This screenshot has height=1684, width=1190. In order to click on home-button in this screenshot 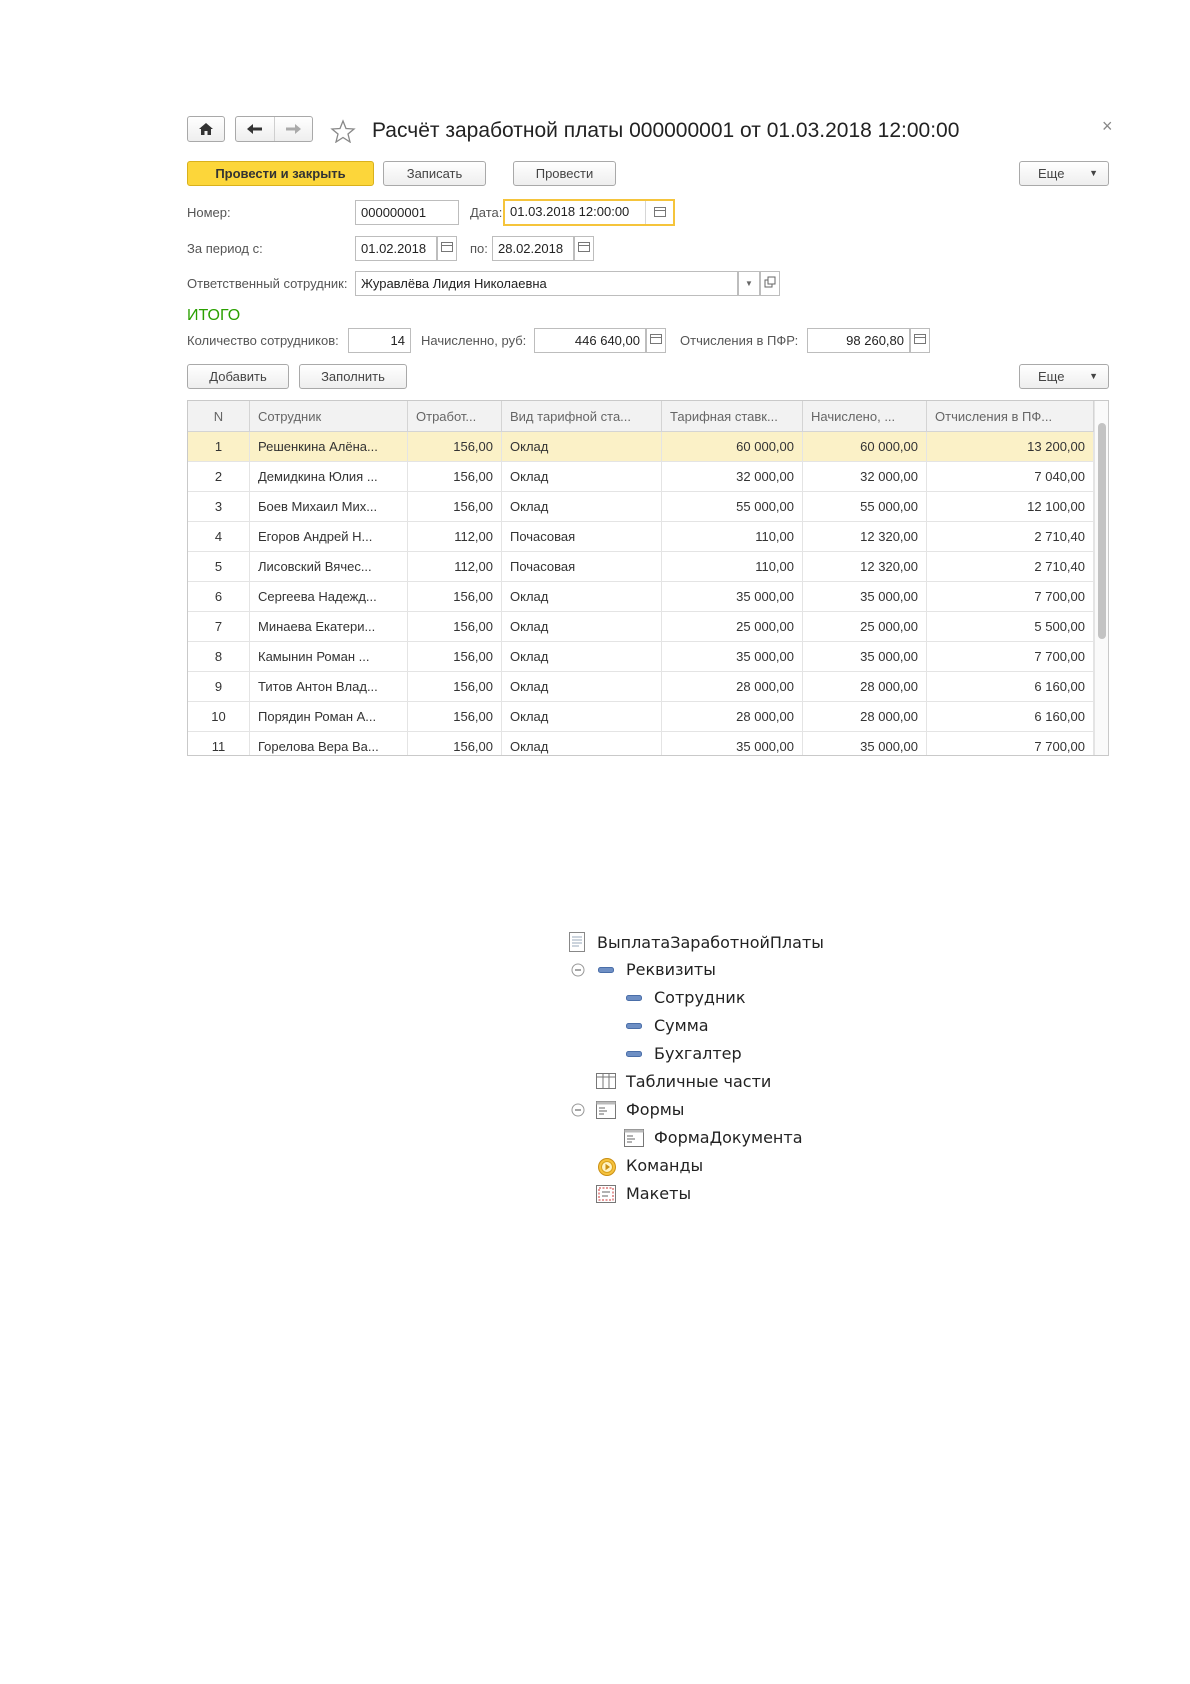, I will do `click(206, 129)`.